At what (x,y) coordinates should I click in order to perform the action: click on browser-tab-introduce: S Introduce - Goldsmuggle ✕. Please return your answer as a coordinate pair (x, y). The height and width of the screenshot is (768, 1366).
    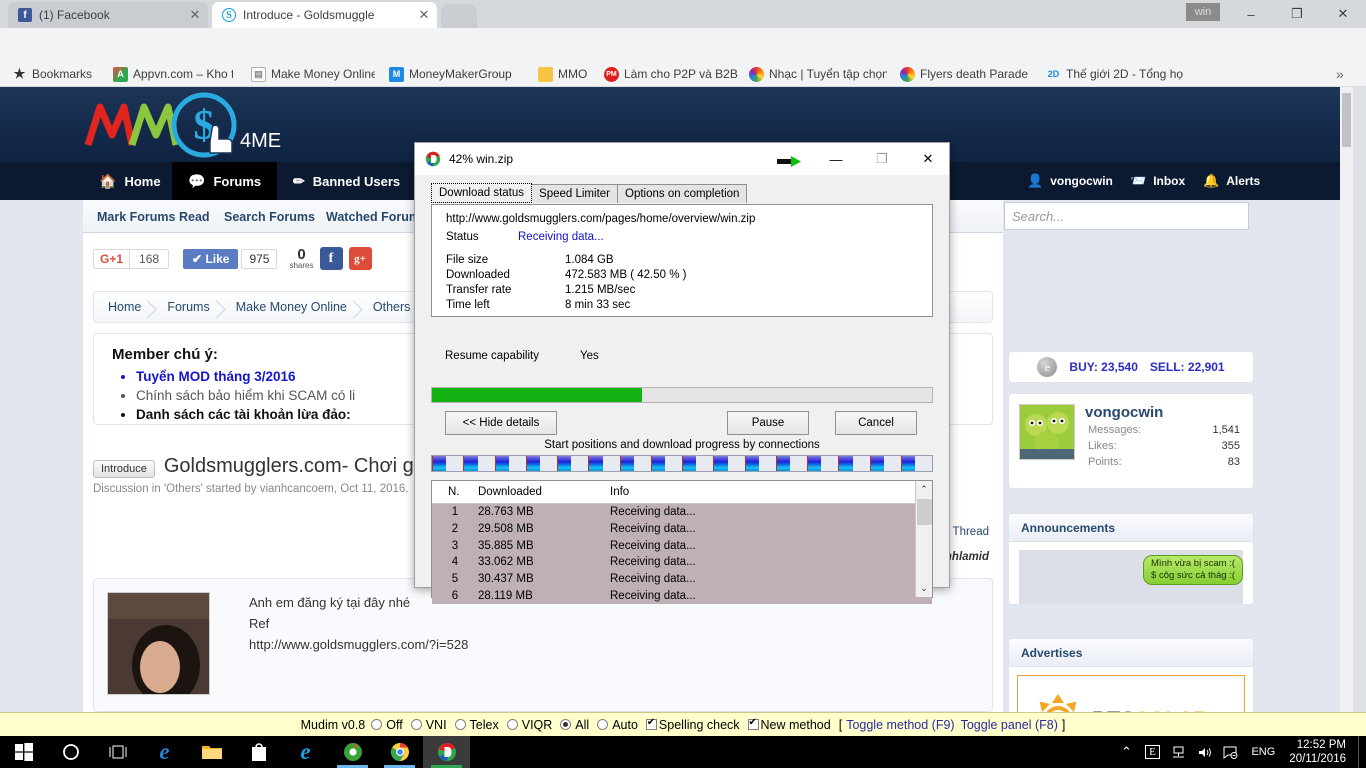
    Looking at the image, I should click on (324, 15).